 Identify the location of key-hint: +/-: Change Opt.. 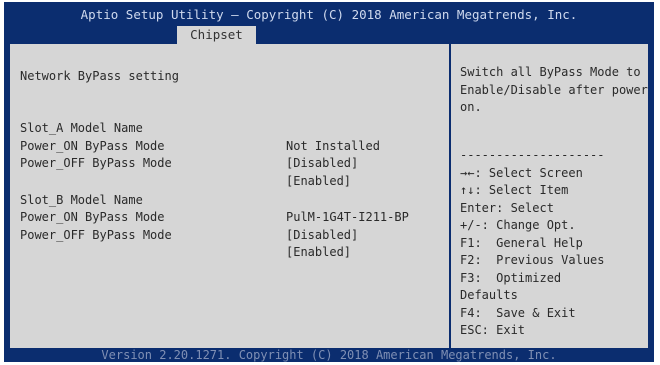
(518, 225).